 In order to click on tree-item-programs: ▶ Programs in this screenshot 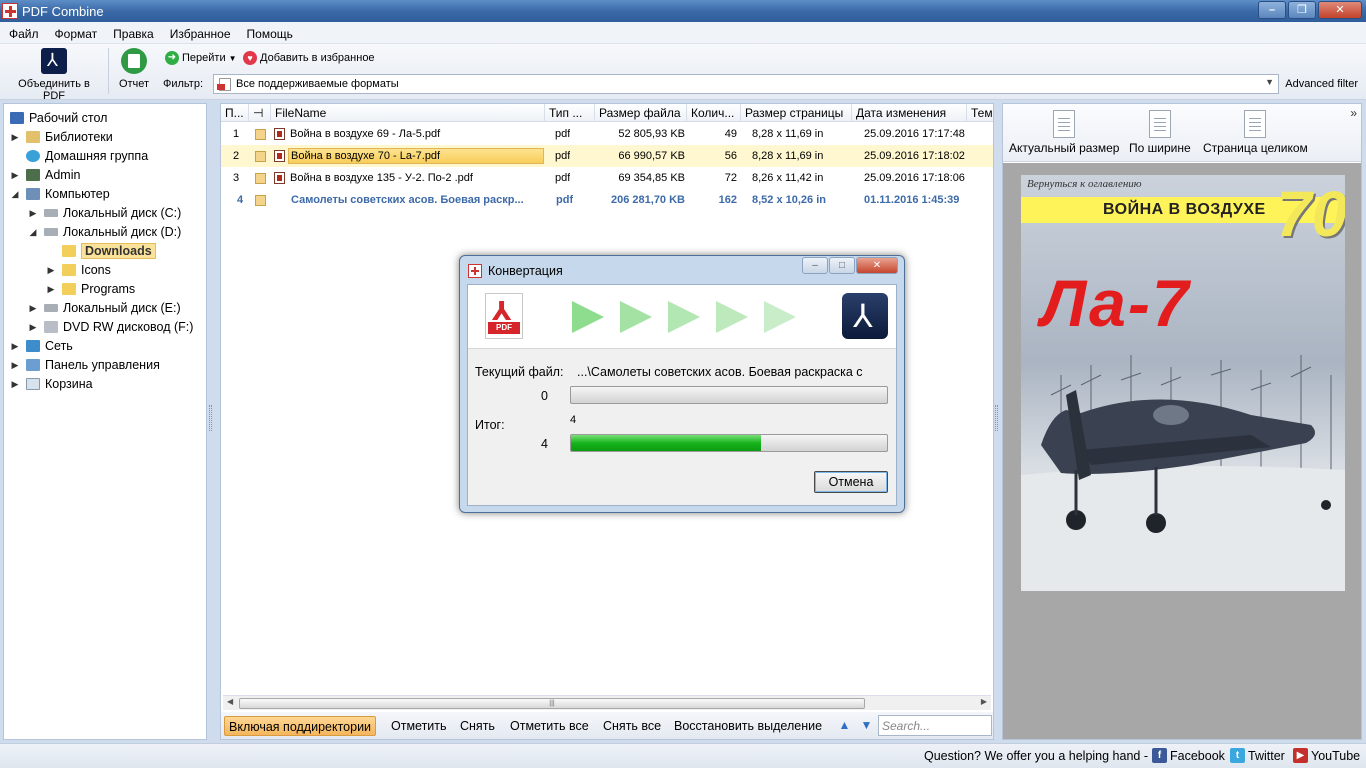, I will do `click(91, 289)`.